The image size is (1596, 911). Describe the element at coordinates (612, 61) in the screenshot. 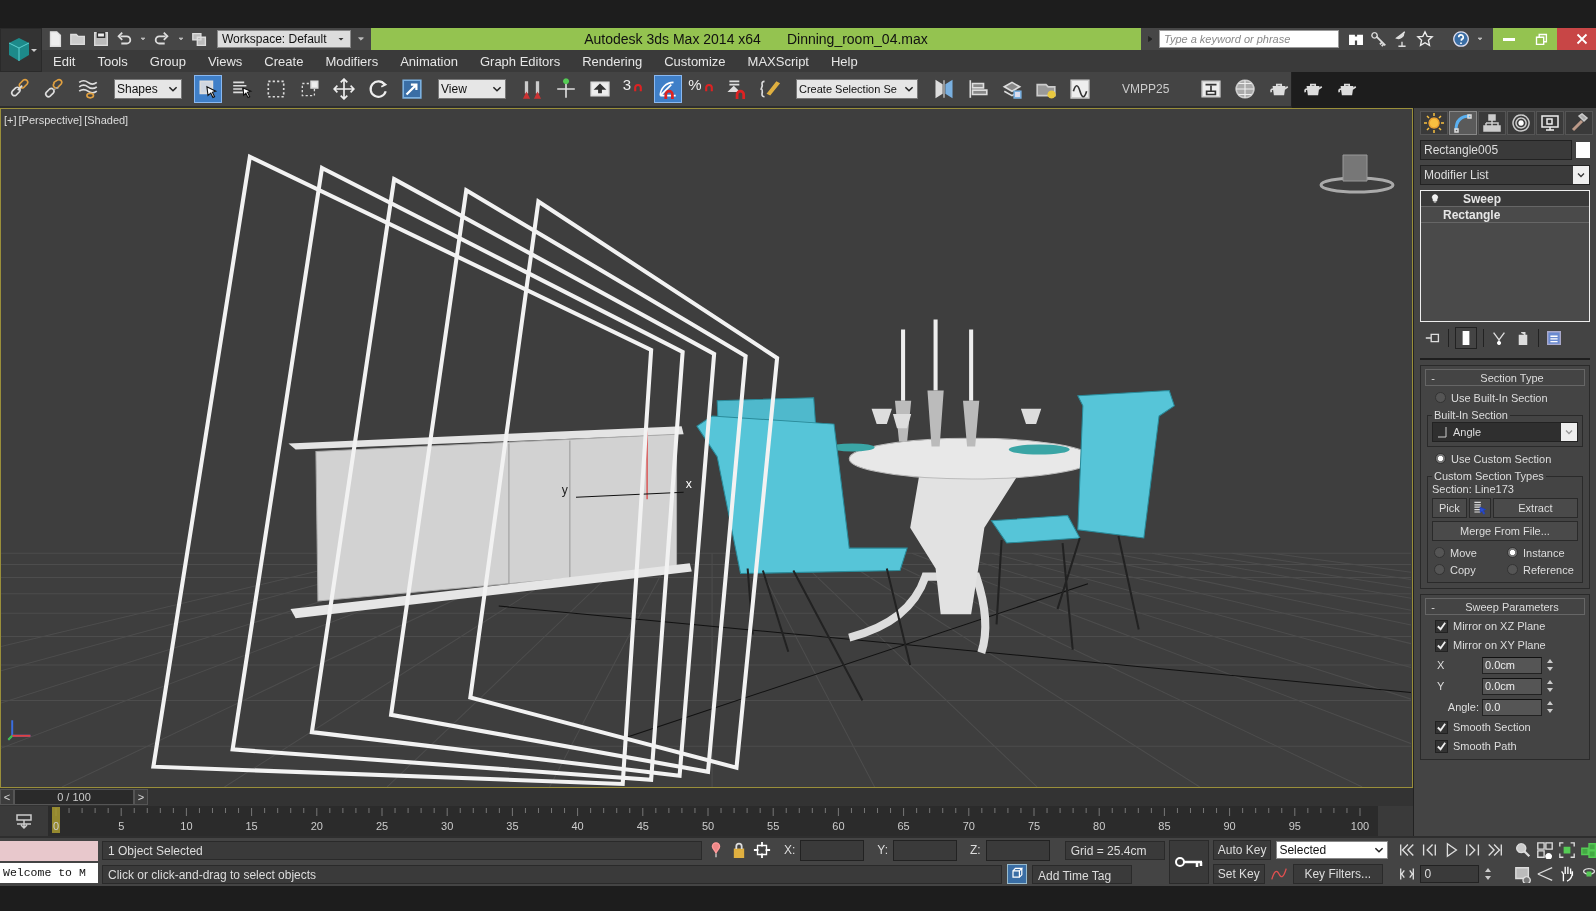

I see `menu-item: Rendering` at that location.